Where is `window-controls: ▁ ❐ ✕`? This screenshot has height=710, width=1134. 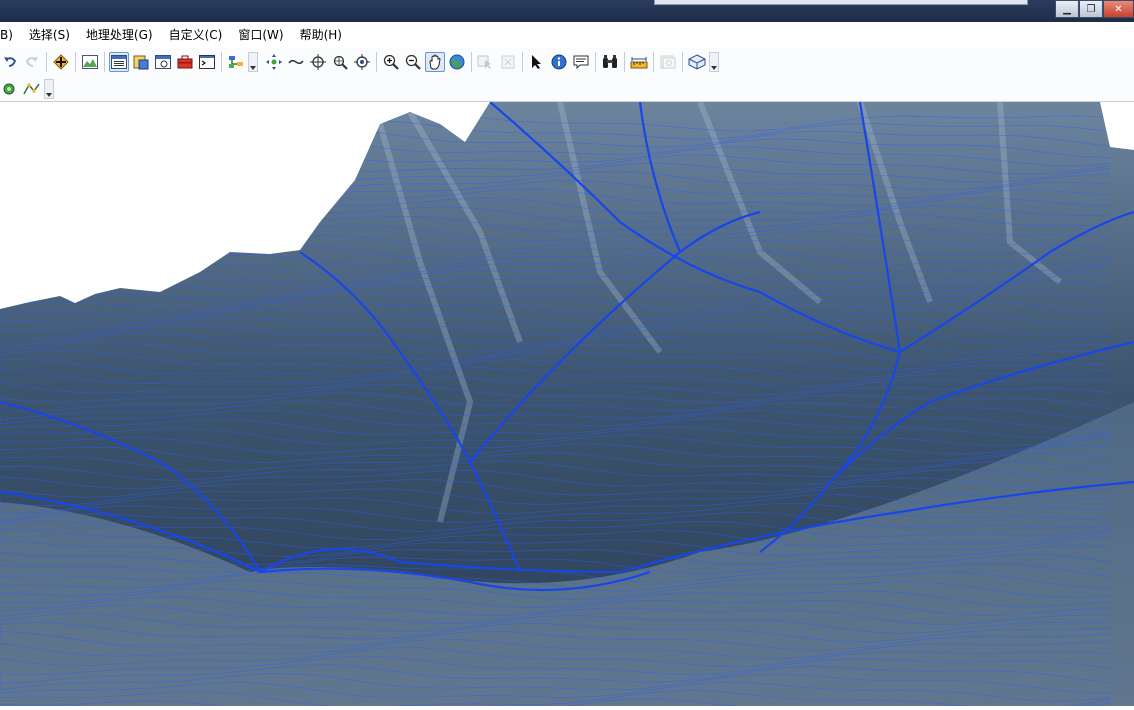 window-controls: ▁ ❐ ✕ is located at coordinates (1094, 9).